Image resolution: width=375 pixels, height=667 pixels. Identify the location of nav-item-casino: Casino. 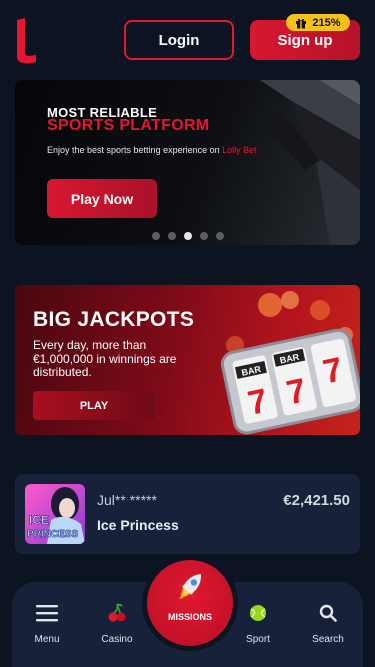
(117, 624).